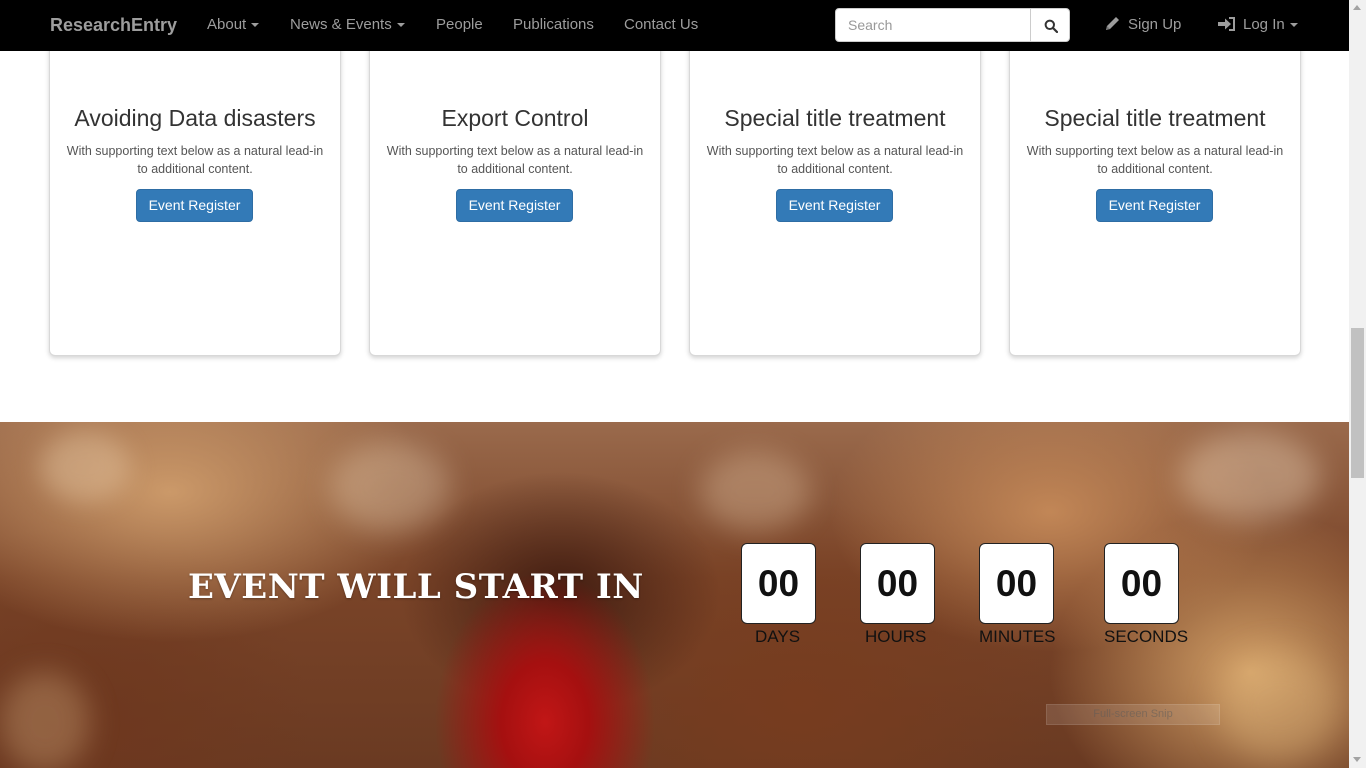 This screenshot has width=1366, height=768. Describe the element at coordinates (896, 636) in the screenshot. I see `countdown-hours-label: HOURS` at that location.